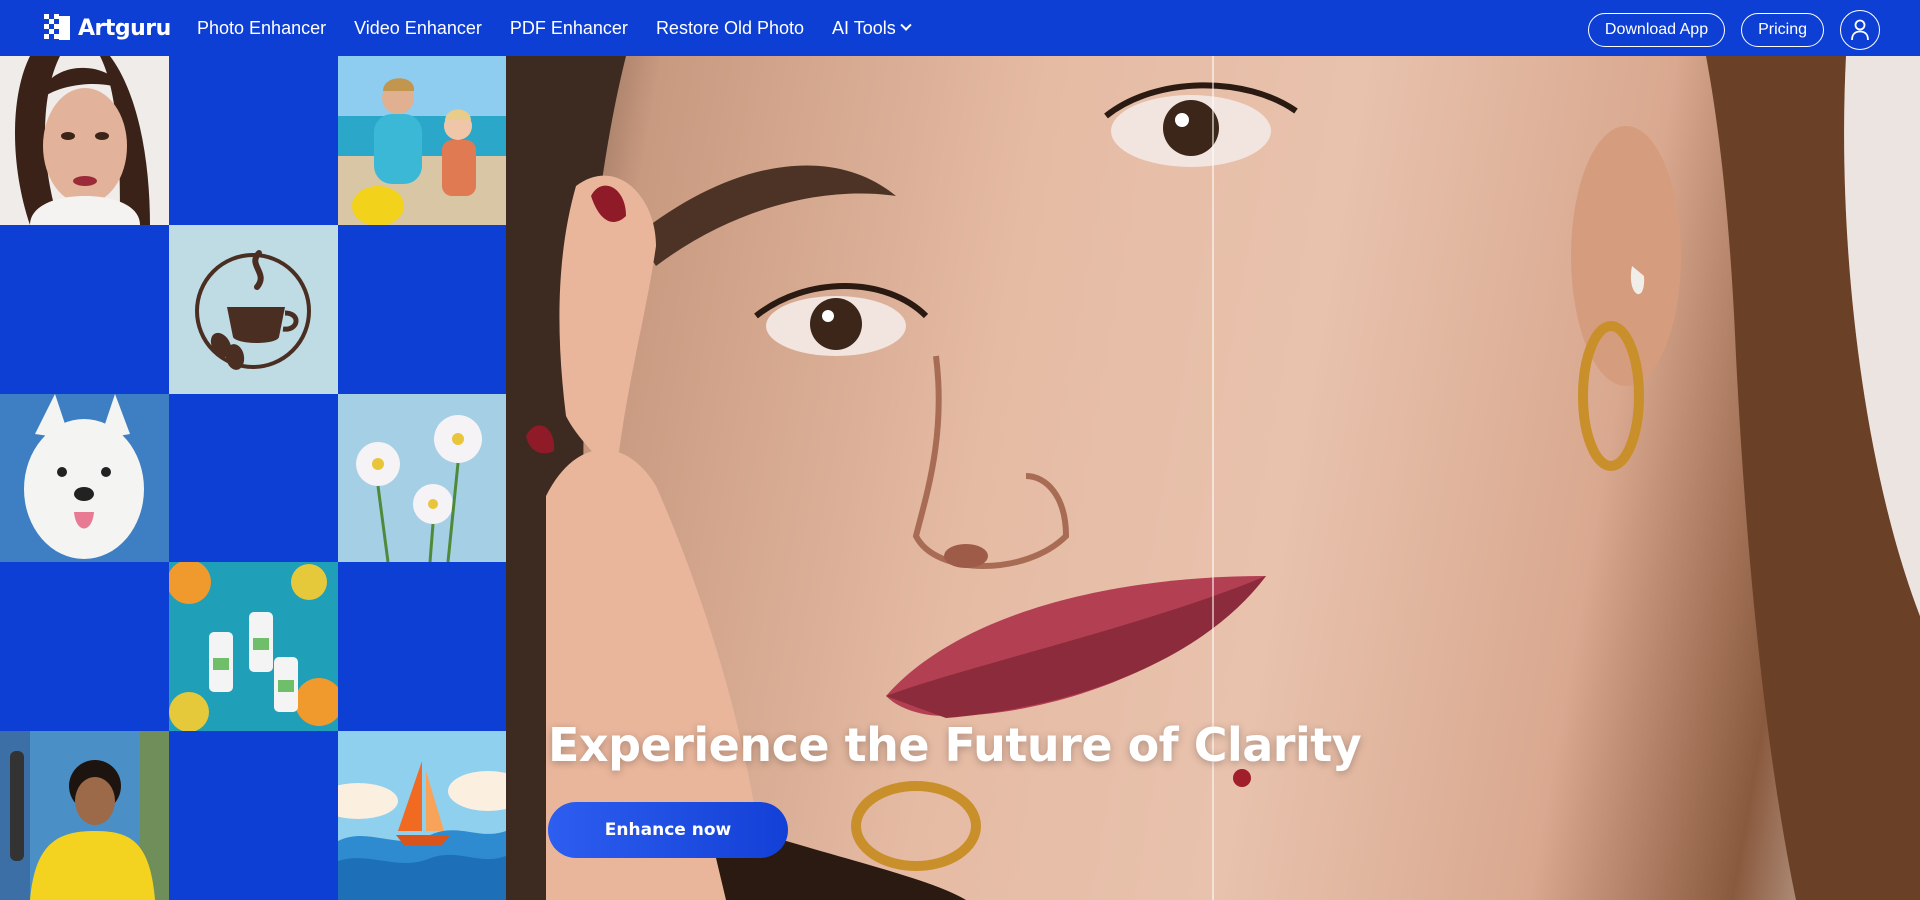  What do you see at coordinates (955, 745) in the screenshot?
I see `hero-title: Experience the Future of Clarity` at bounding box center [955, 745].